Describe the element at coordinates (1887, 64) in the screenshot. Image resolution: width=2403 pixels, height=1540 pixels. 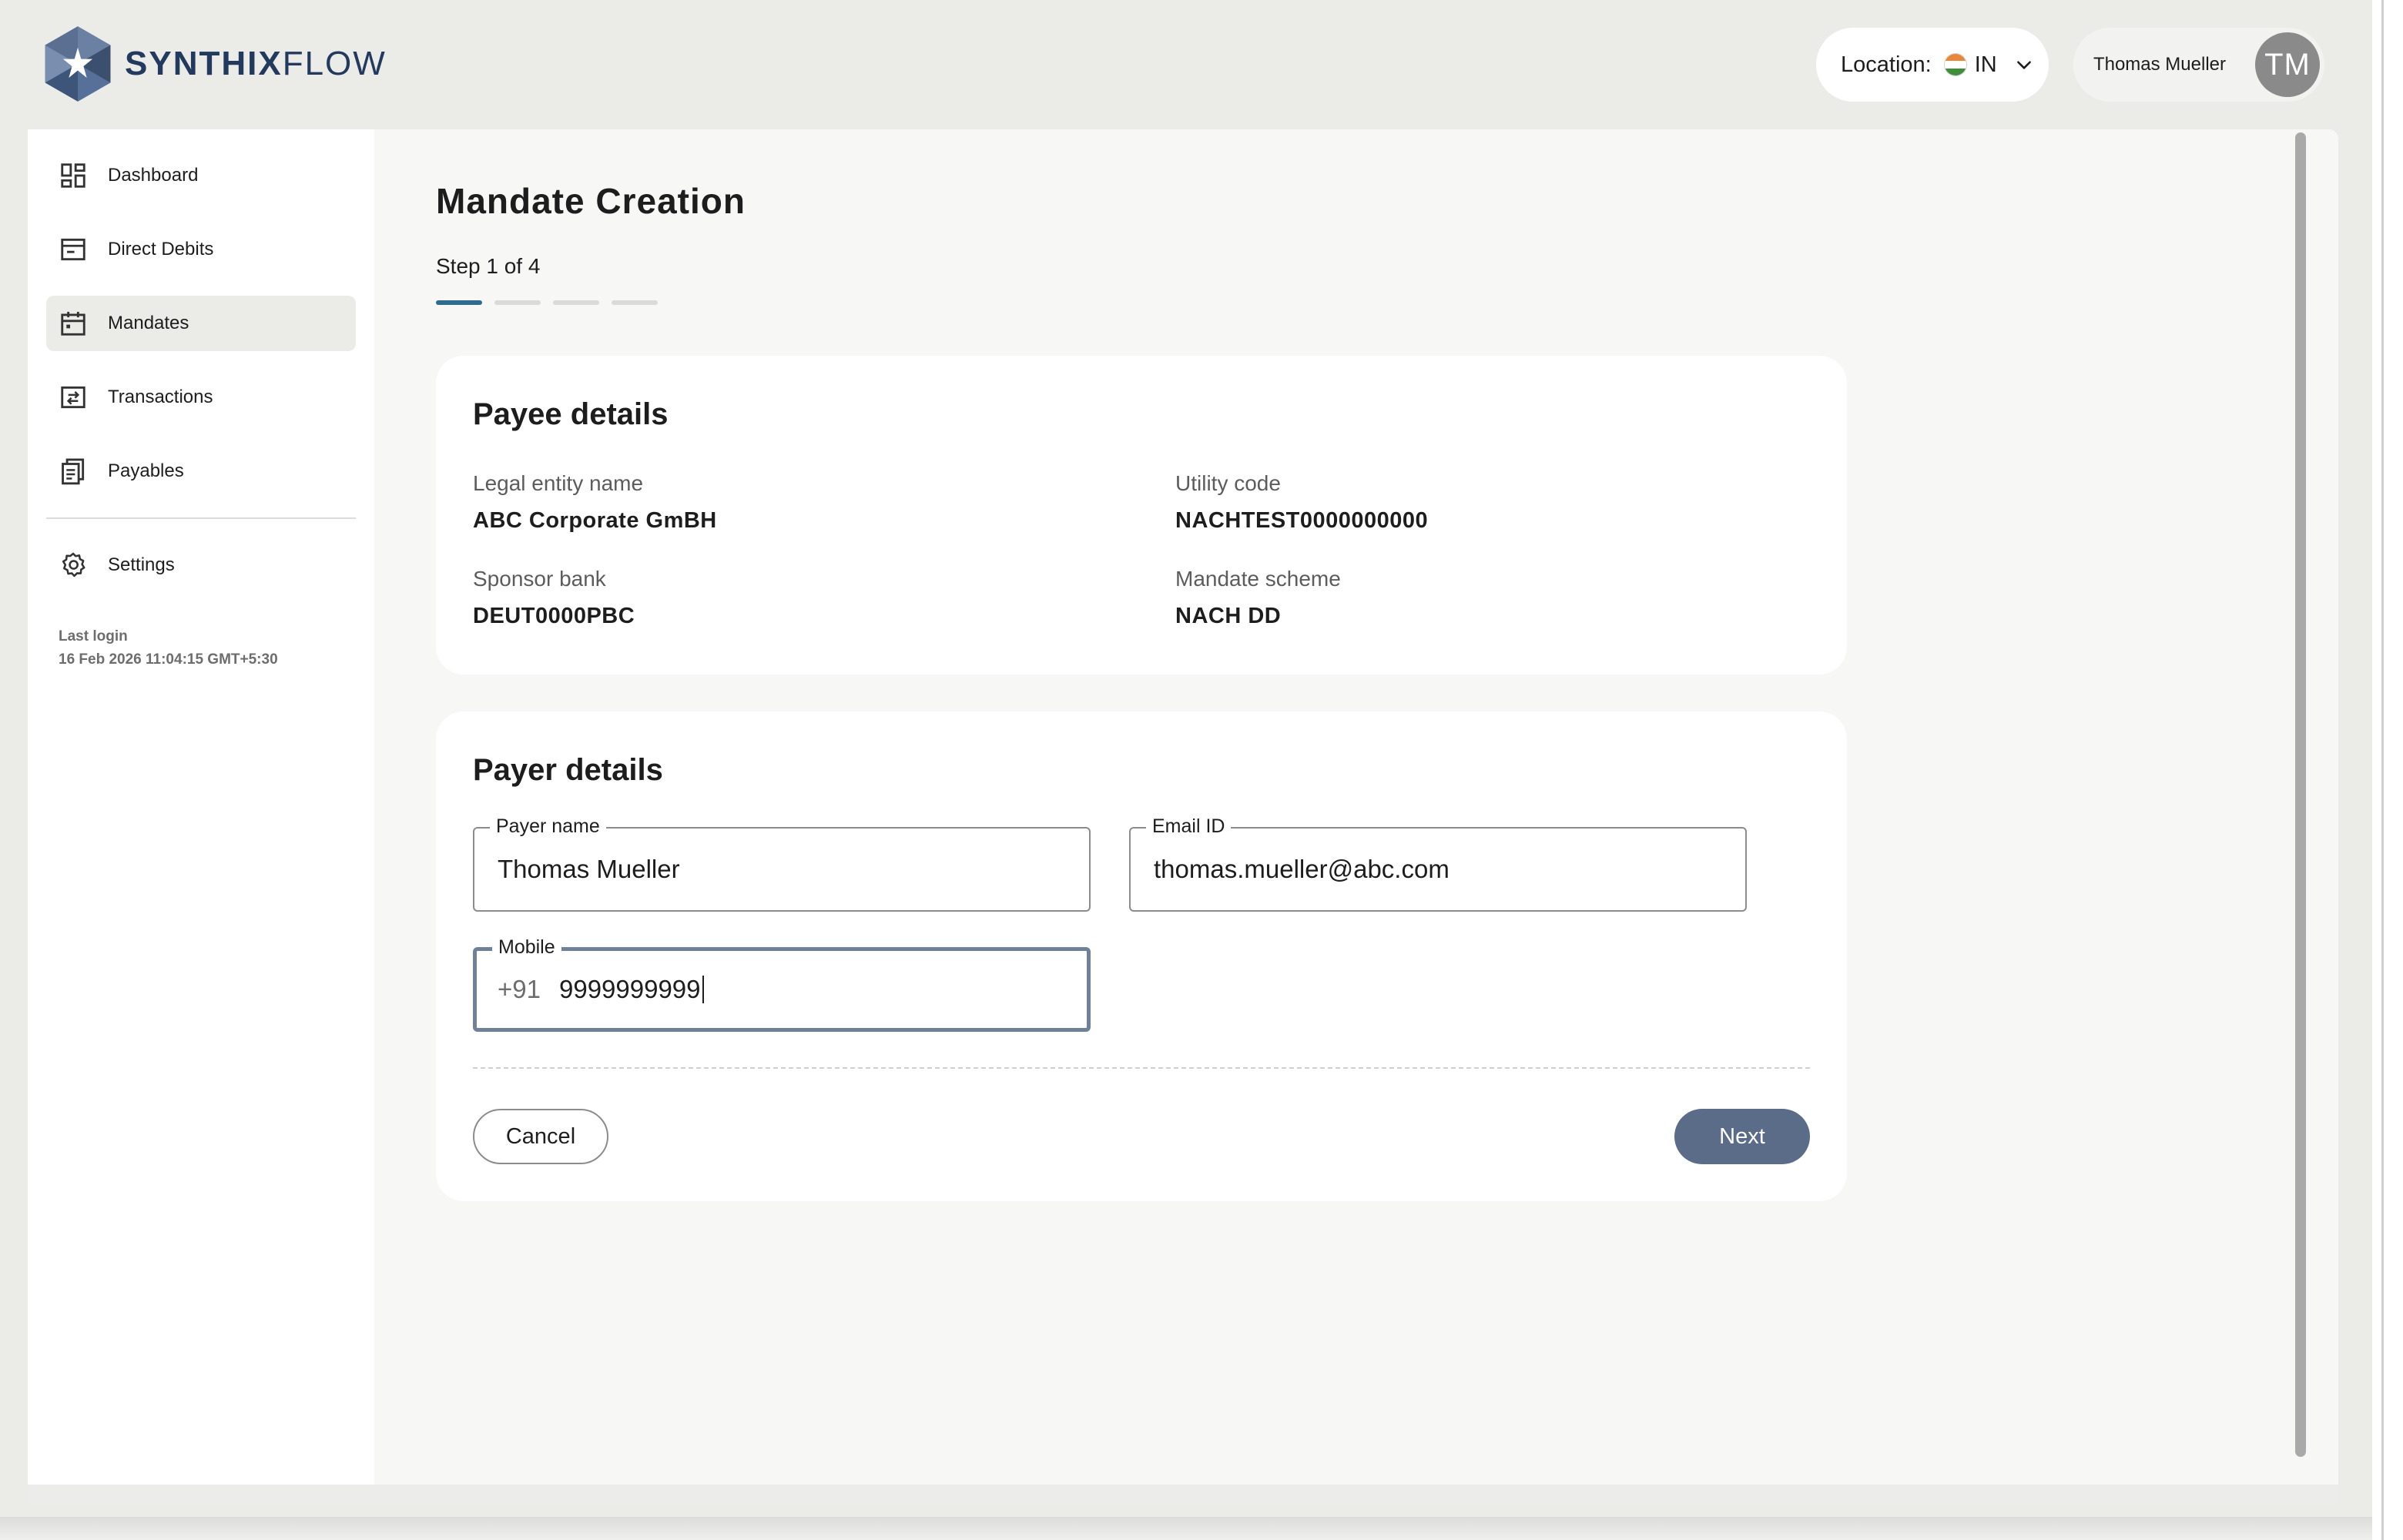
I see `location-label: Location:` at that location.